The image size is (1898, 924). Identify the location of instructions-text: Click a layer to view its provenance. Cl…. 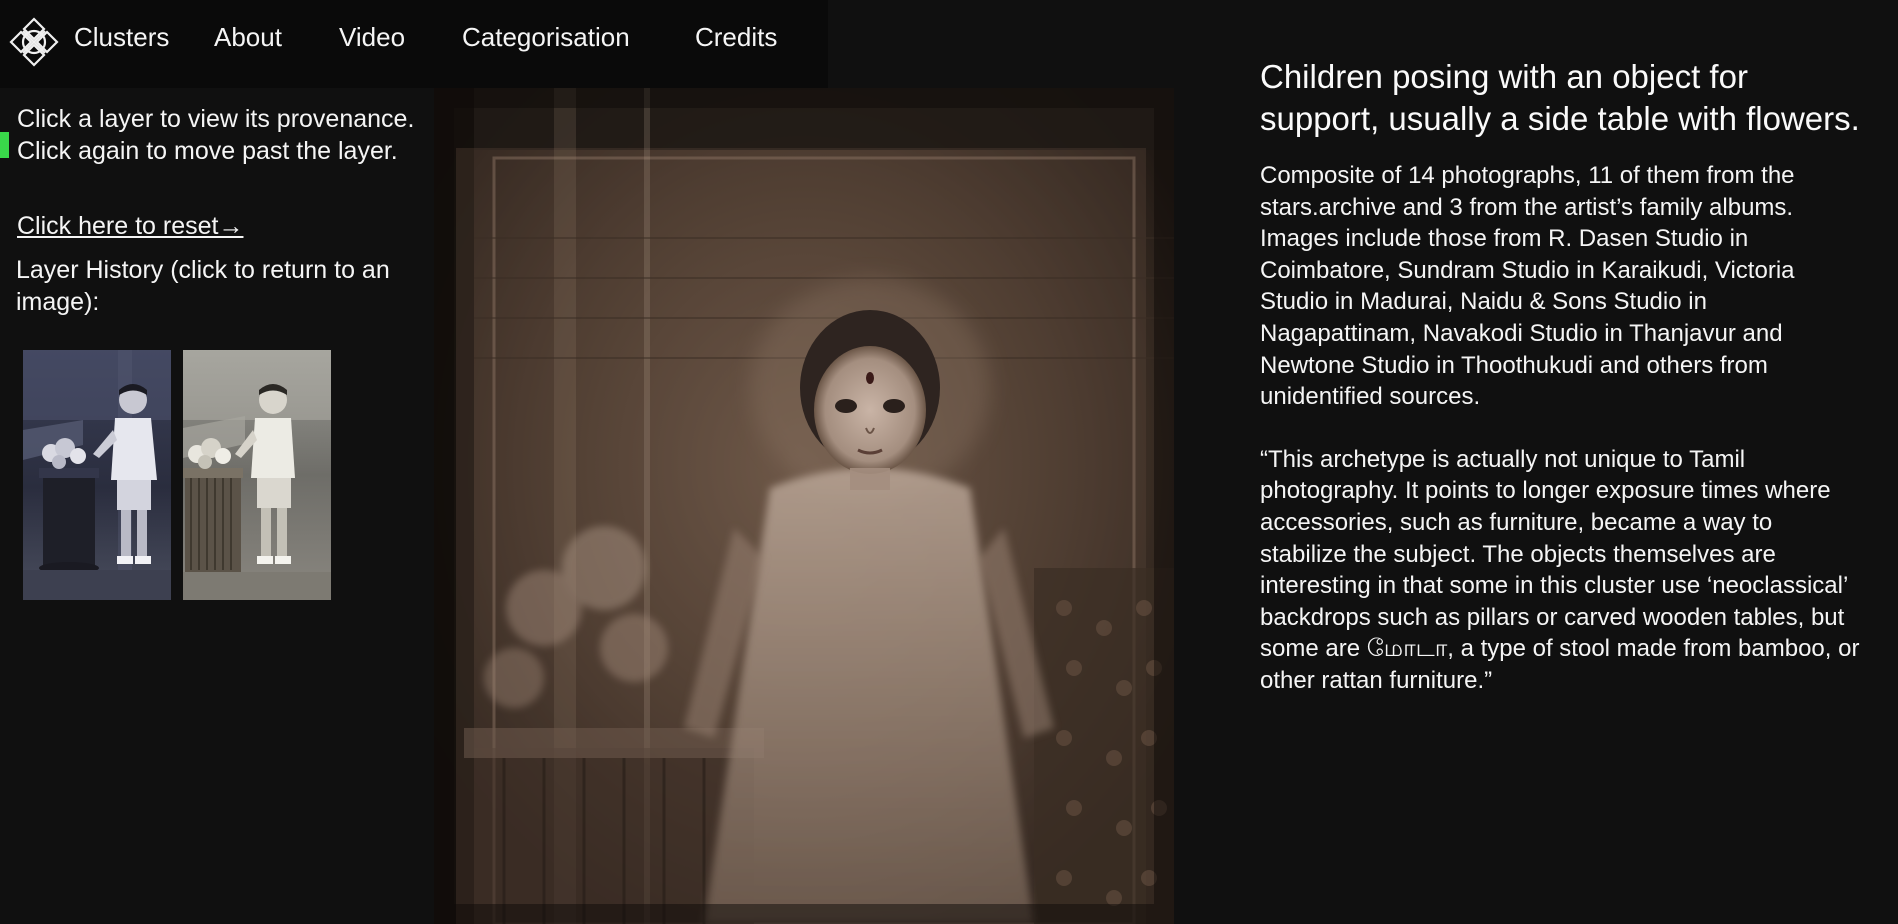
(216, 135).